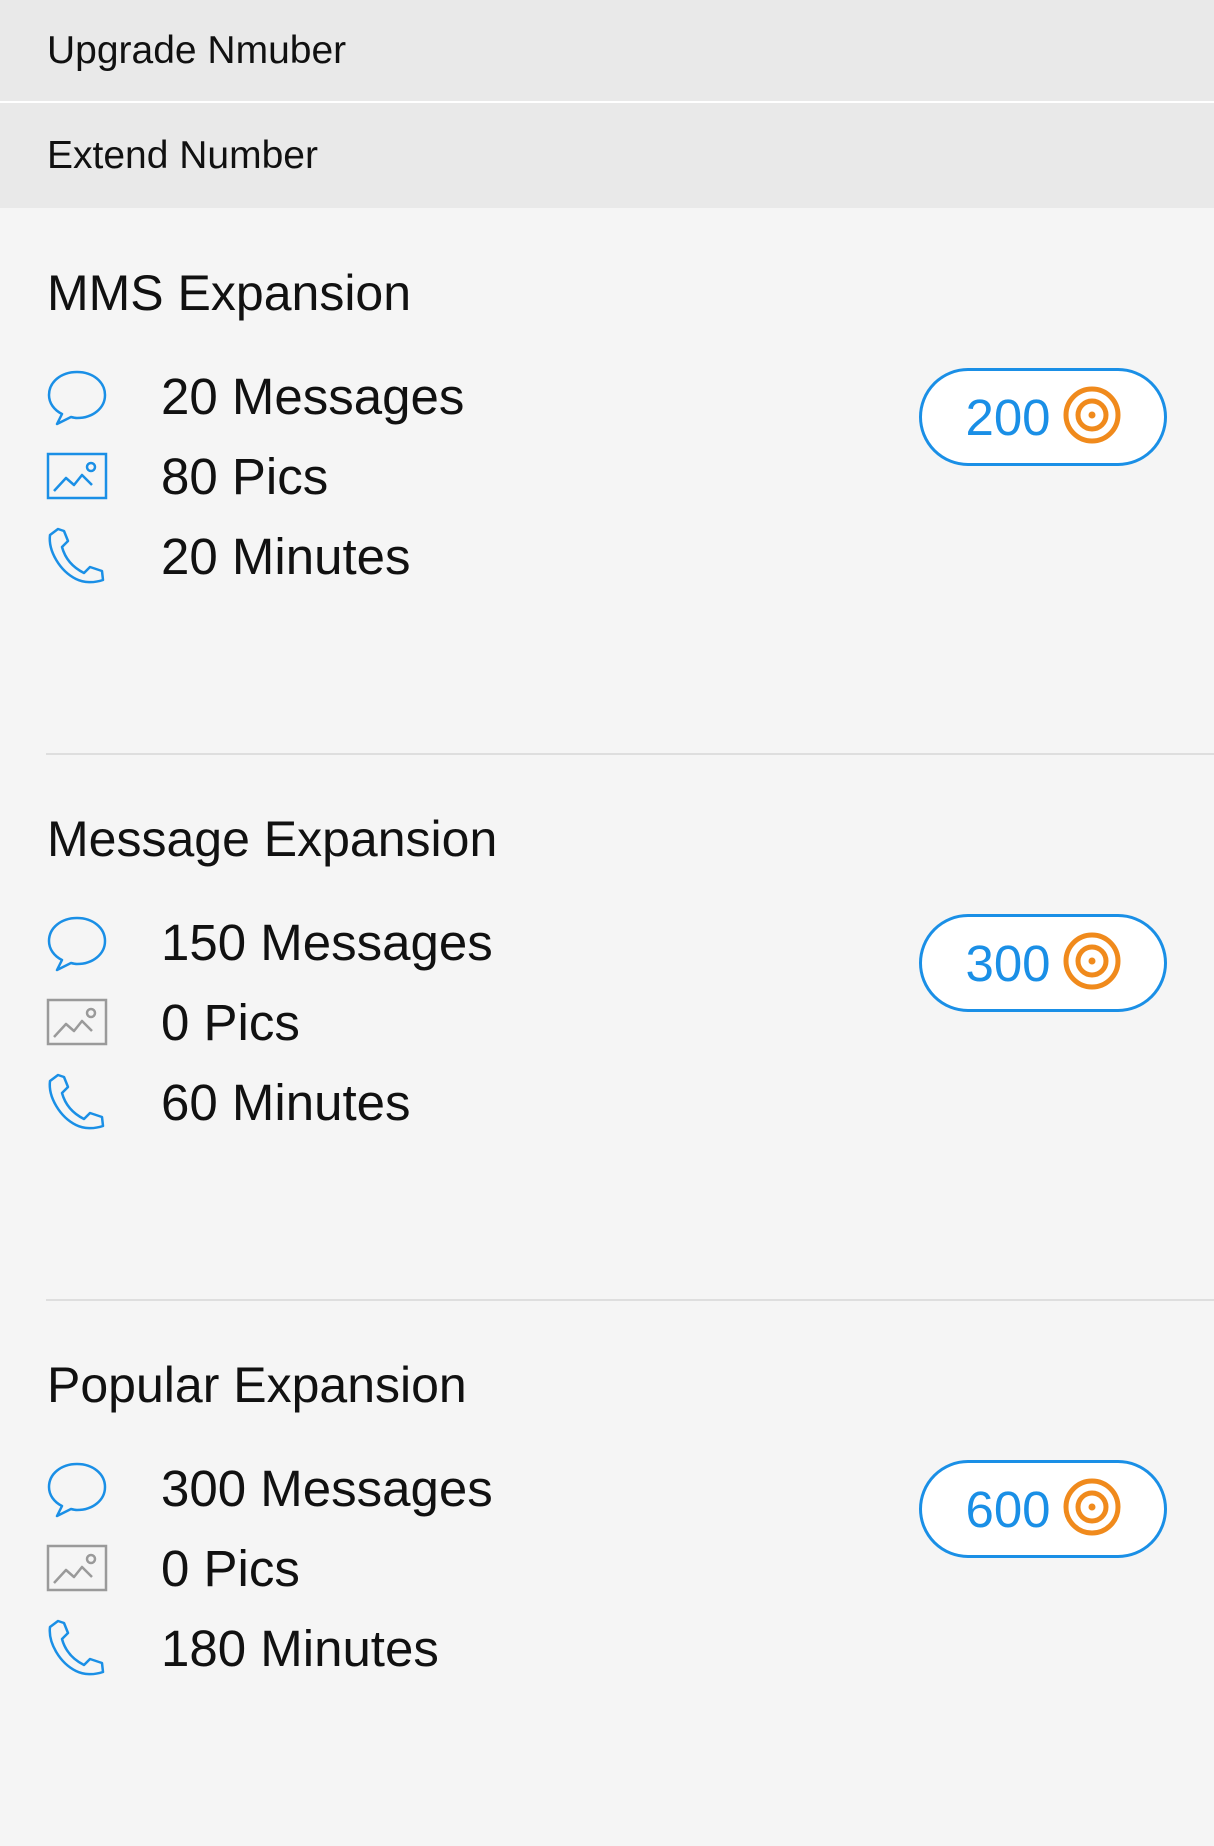  I want to click on upgrade-number-label: Upgrade Nmuber, so click(197, 50).